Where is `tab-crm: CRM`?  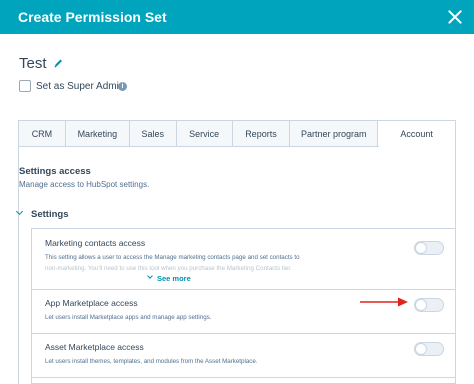 tab-crm: CRM is located at coordinates (42, 134).